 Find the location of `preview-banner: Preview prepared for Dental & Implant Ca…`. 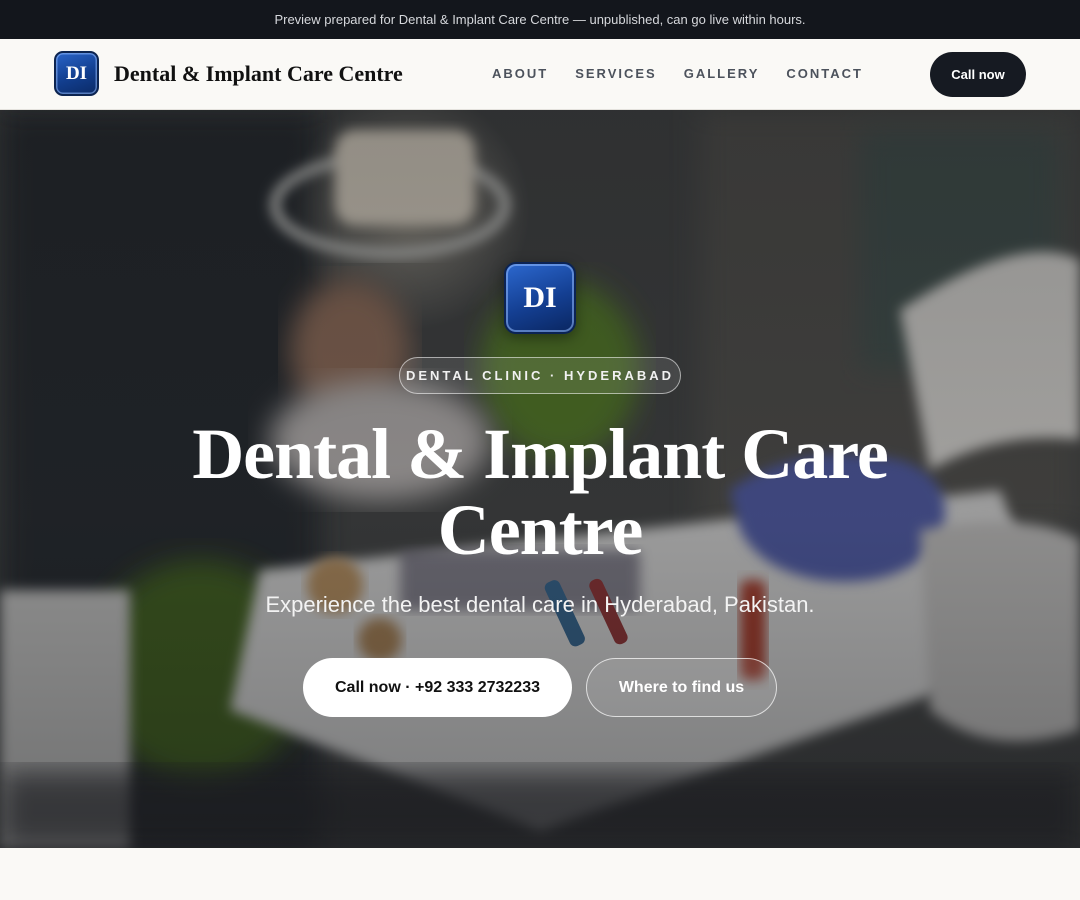

preview-banner: Preview prepared for Dental & Implant Ca… is located at coordinates (540, 19).